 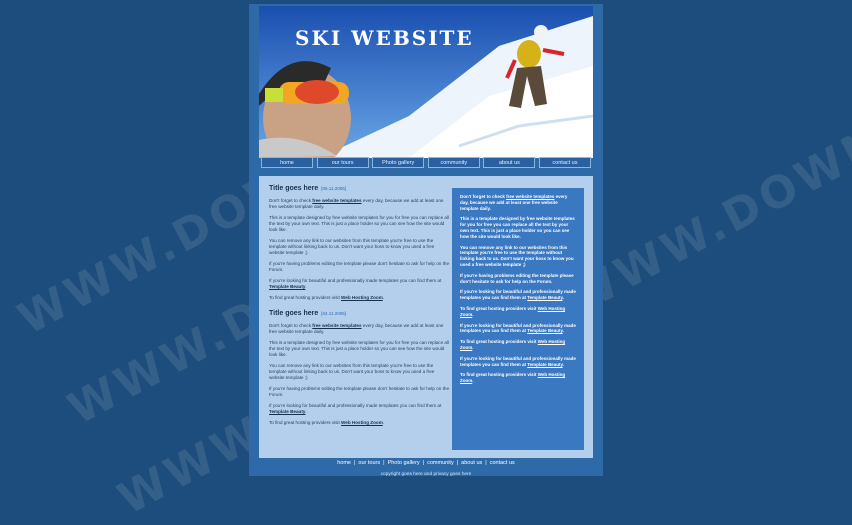 I want to click on footer-link-about-us: about us, so click(x=471, y=463).